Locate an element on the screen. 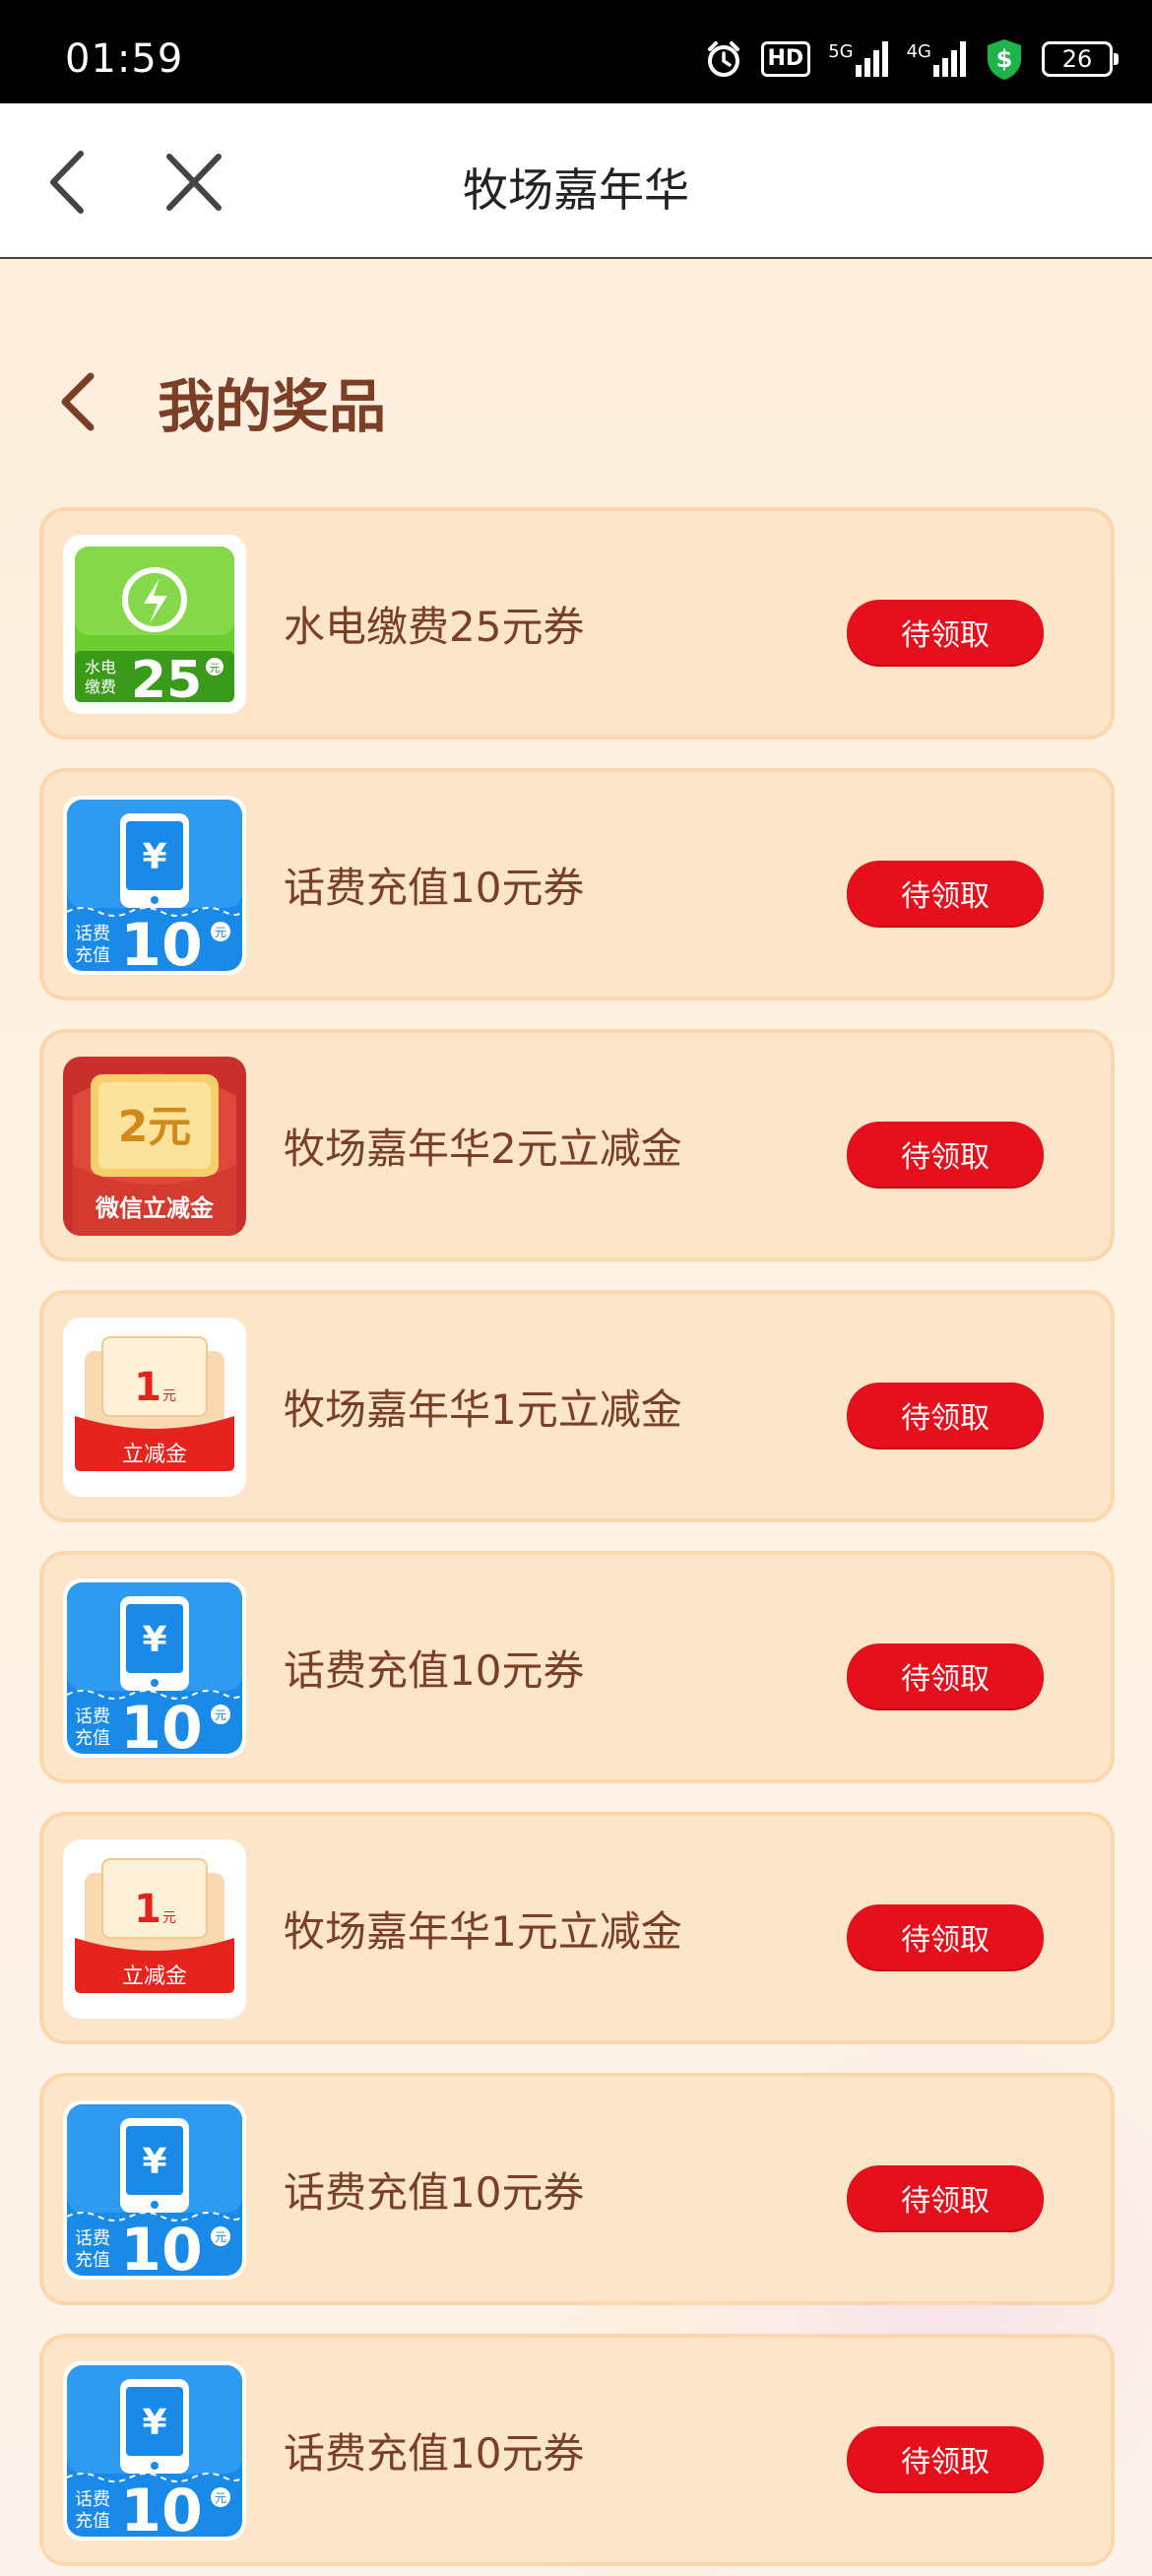  title-bar: 牧场嘉年华 is located at coordinates (576, 181).